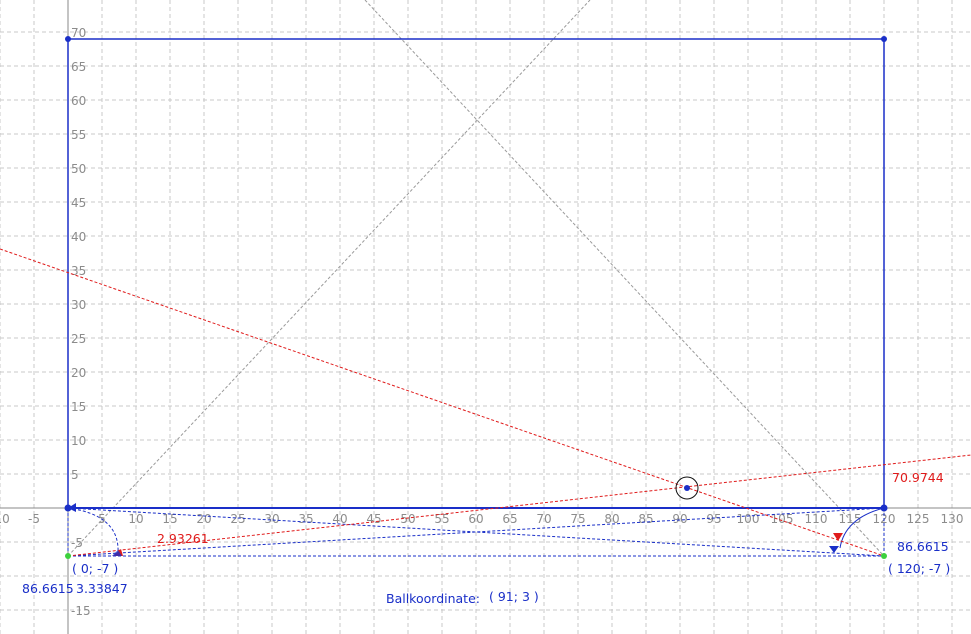 Image resolution: width=971 pixels, height=634 pixels. What do you see at coordinates (577, 519) in the screenshot?
I see `x-tick-label: 75` at bounding box center [577, 519].